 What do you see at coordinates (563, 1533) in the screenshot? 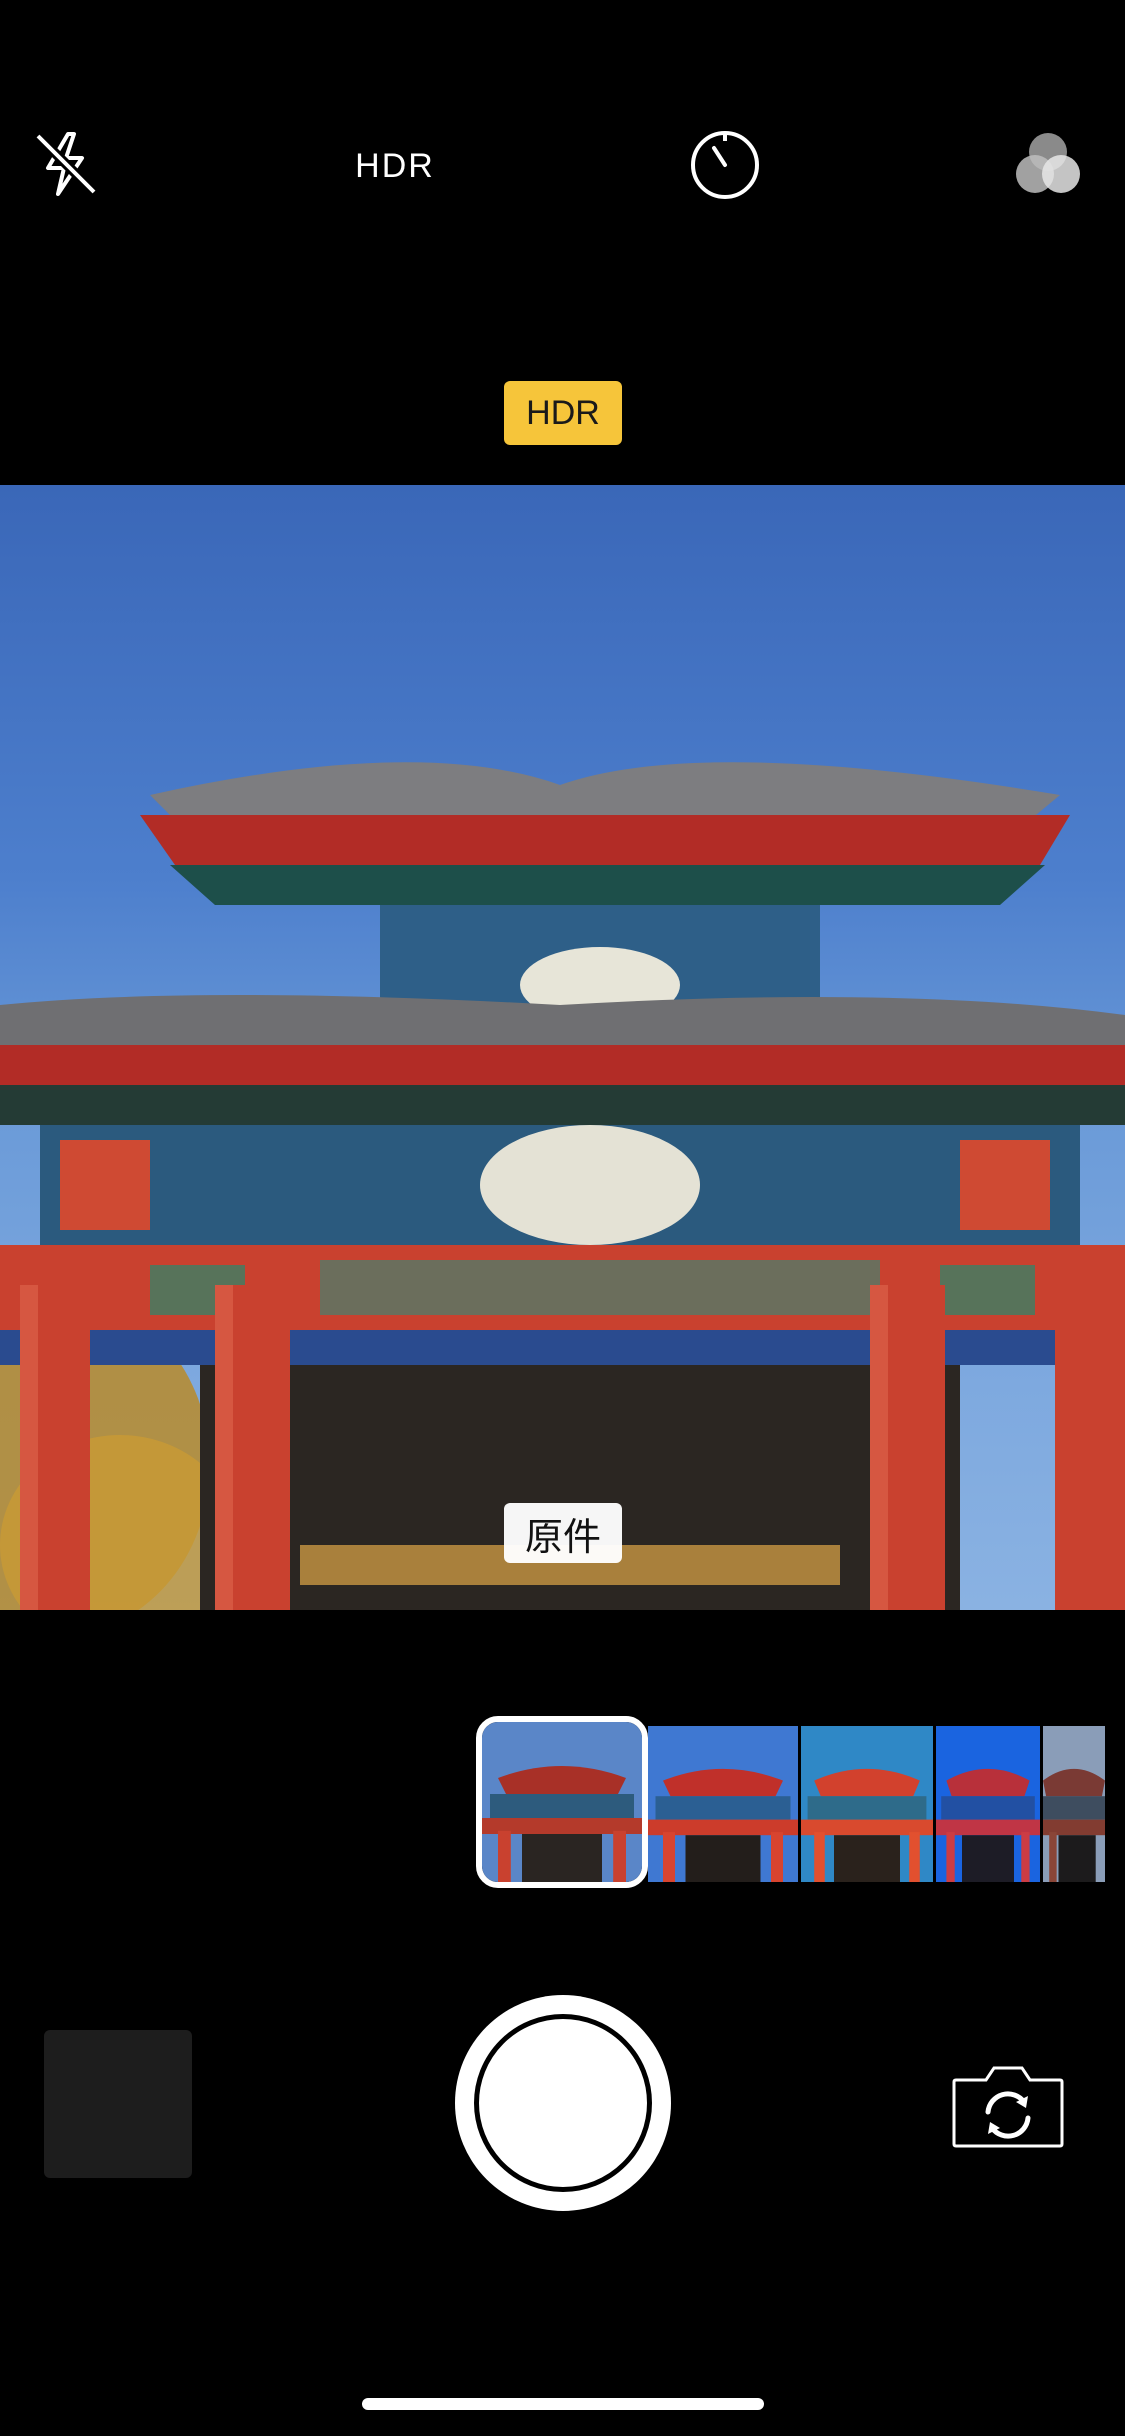
I see `filter-name-label: 原件` at bounding box center [563, 1533].